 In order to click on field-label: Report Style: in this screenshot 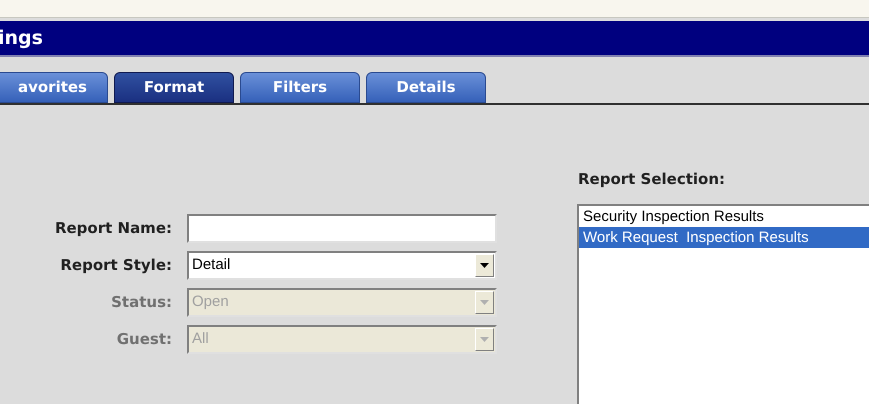, I will do `click(116, 265)`.